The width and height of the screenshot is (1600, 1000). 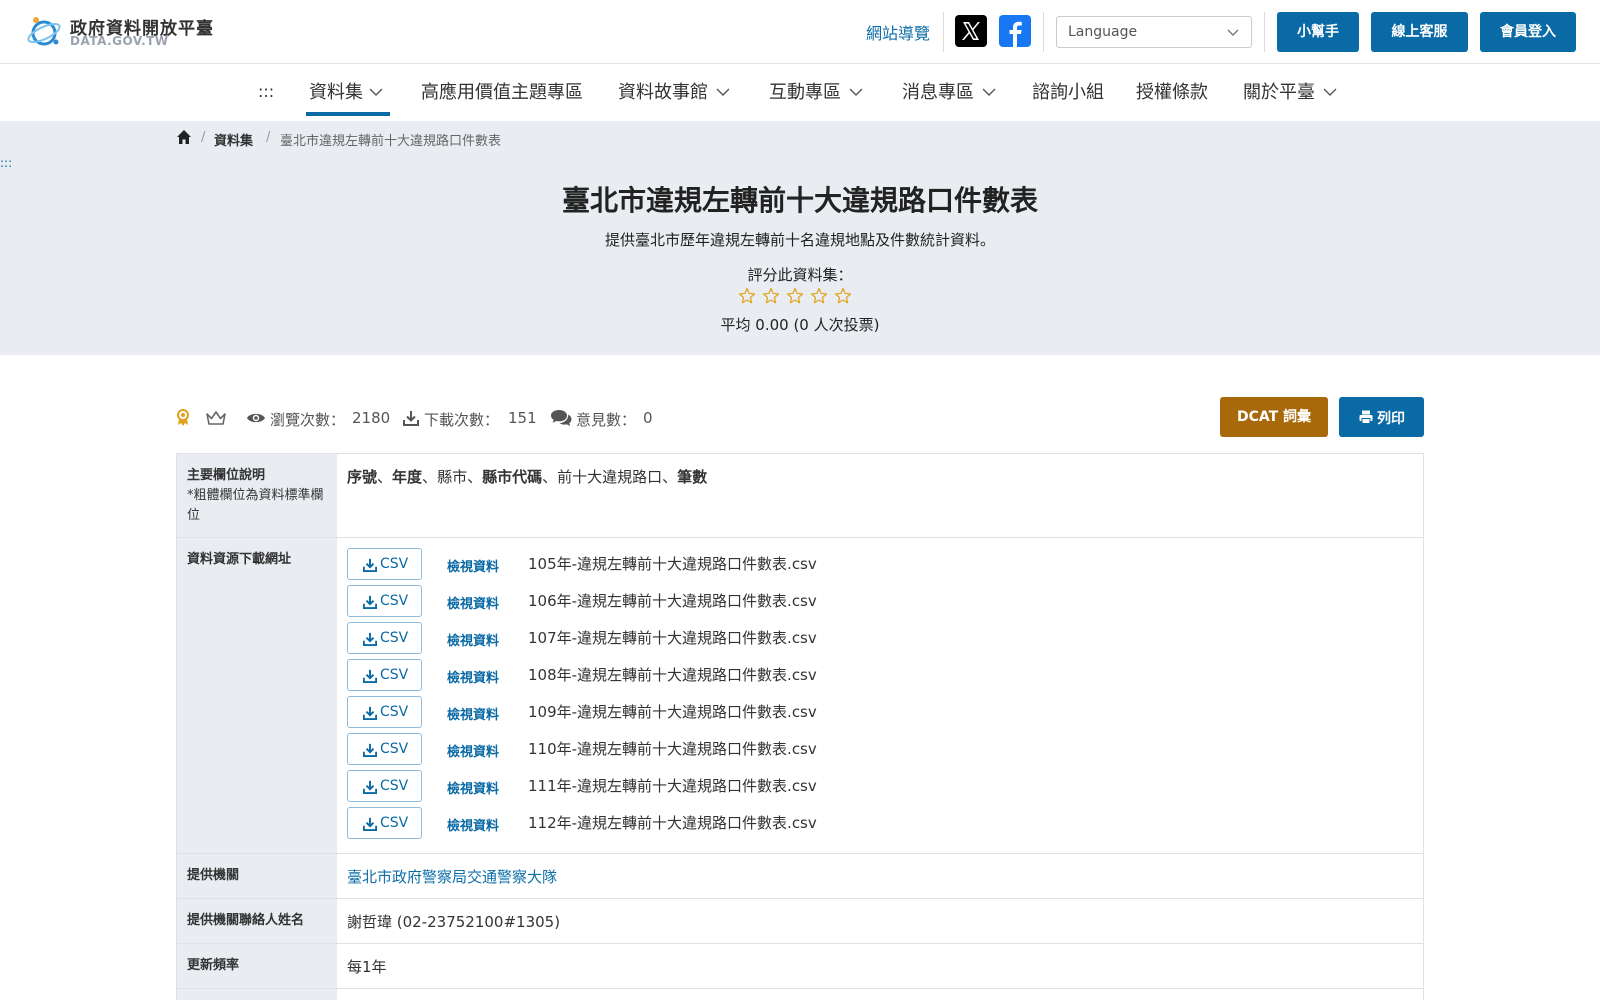 I want to click on nav-skip-anchor: :::, so click(x=266, y=91).